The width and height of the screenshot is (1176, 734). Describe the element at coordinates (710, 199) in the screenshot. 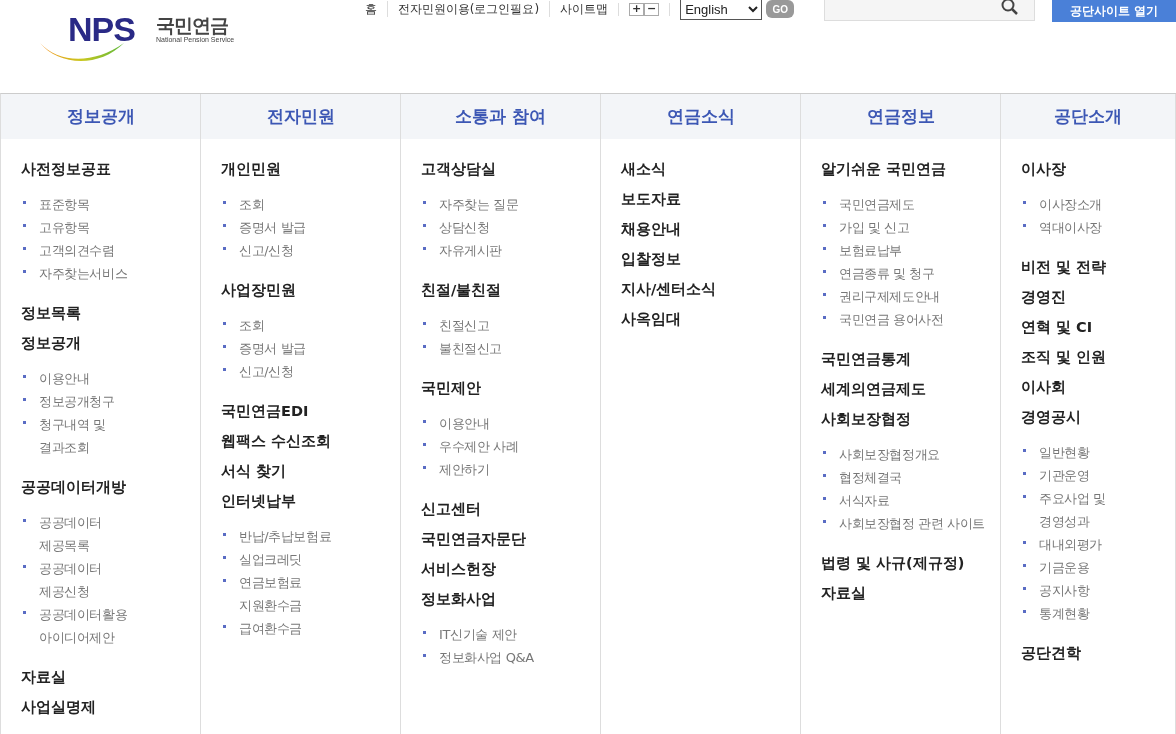

I see `menu-heading: 보도자료` at that location.